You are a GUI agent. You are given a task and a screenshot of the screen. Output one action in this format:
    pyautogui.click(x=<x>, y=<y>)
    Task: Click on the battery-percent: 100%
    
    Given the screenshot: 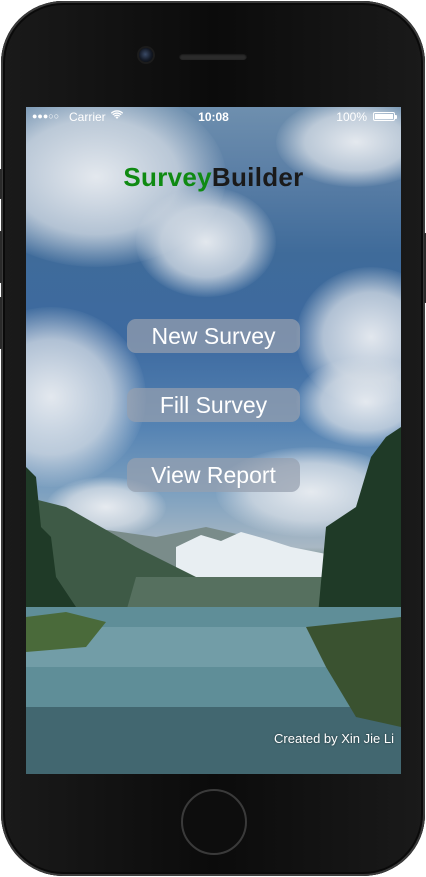 What is the action you would take?
    pyautogui.click(x=351, y=117)
    